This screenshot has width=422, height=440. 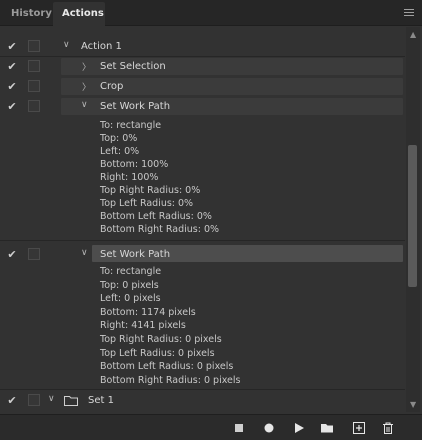 I want to click on step-label: Set Selection, so click(x=133, y=66).